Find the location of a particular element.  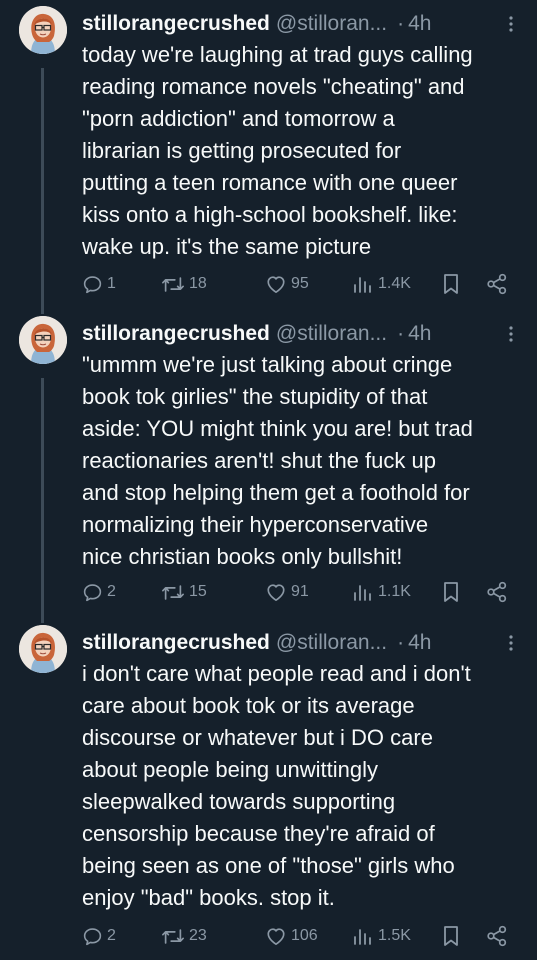

action-bar: 2 23 106 1.5K is located at coordinates (300, 936).